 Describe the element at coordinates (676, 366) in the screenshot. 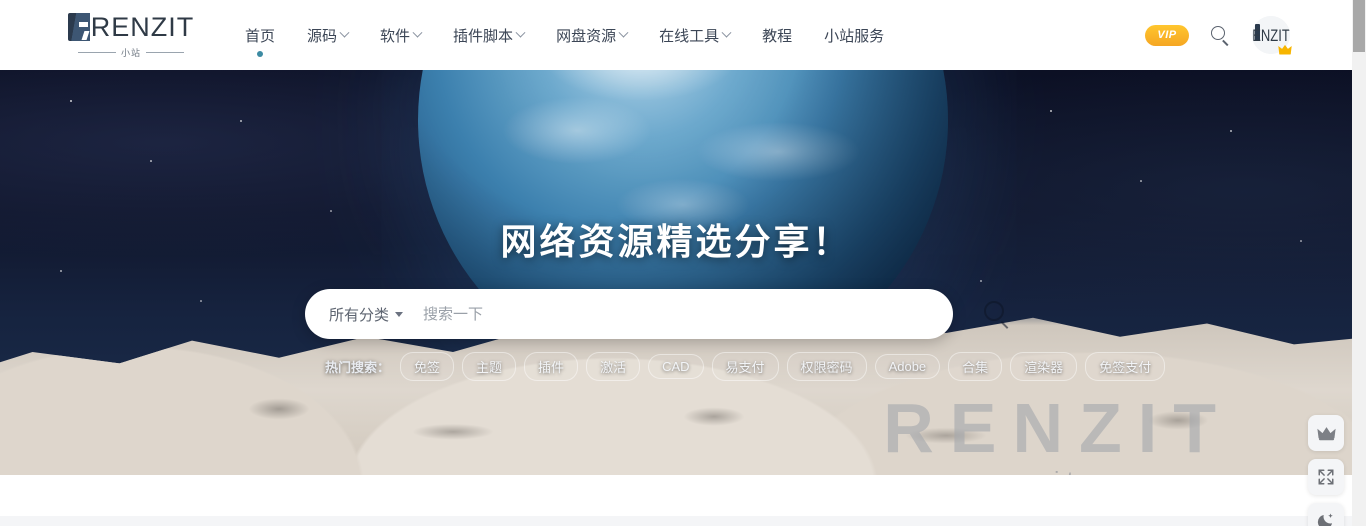

I see `hot-tag: CAD` at that location.